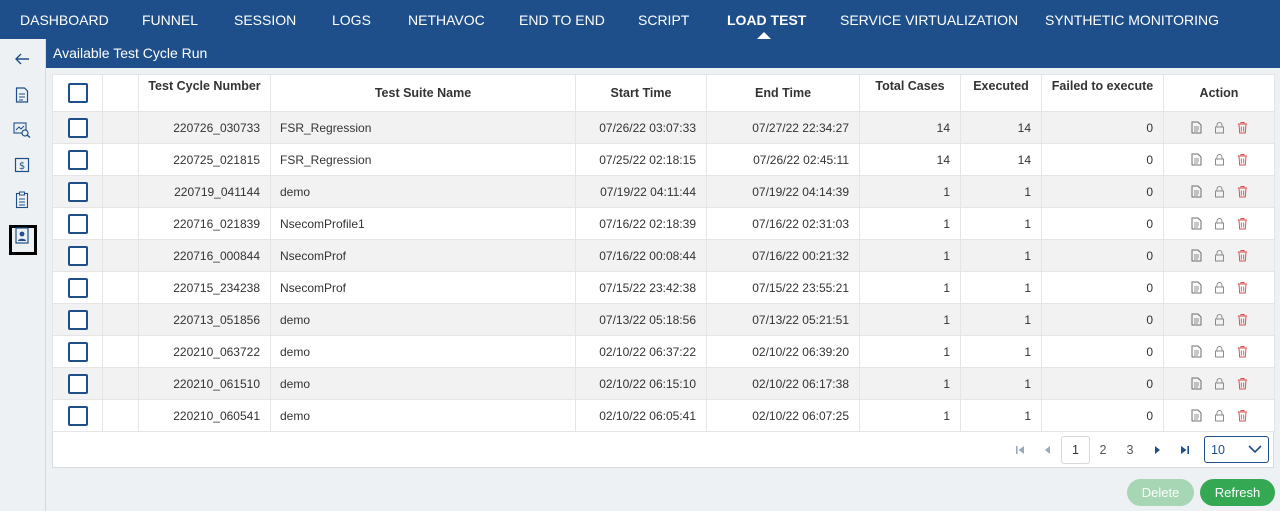 This screenshot has height=511, width=1280. Describe the element at coordinates (265, 19) in the screenshot. I see `nav-session: SESSION` at that location.